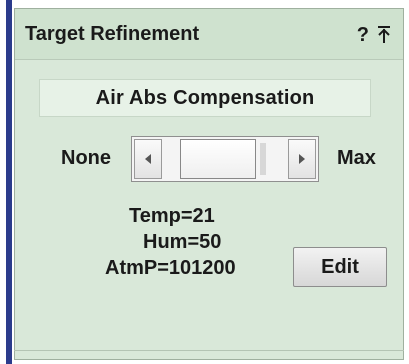 This screenshot has width=409, height=364. What do you see at coordinates (209, 350) in the screenshot?
I see `bottom-divider` at bounding box center [209, 350].